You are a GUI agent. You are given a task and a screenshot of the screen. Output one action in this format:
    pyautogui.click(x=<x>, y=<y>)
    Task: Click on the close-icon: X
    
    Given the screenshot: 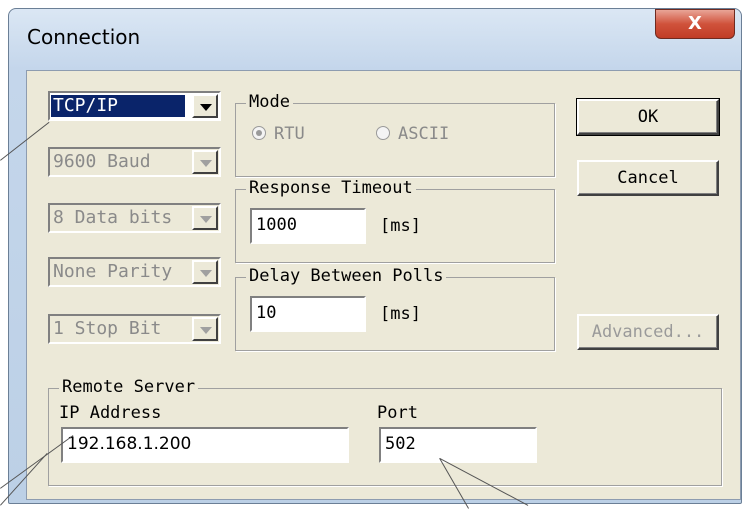 What is the action you would take?
    pyautogui.click(x=695, y=23)
    